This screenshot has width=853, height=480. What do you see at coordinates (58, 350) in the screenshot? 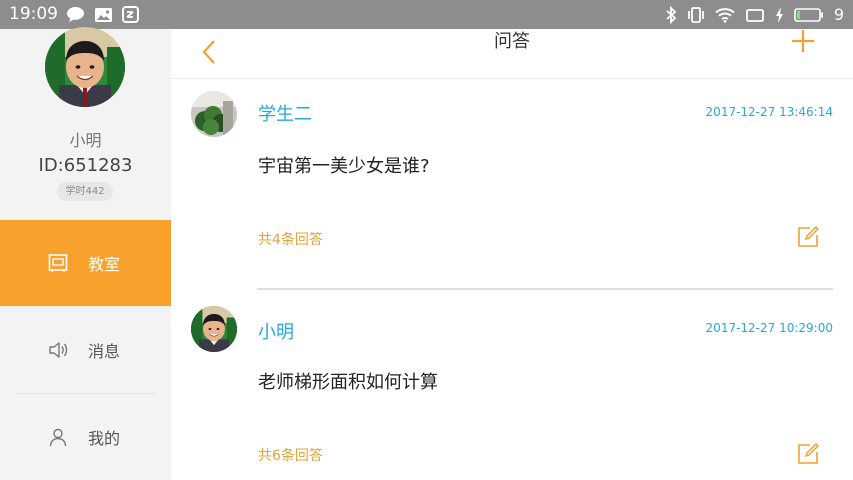
I see `speaker-icon` at bounding box center [58, 350].